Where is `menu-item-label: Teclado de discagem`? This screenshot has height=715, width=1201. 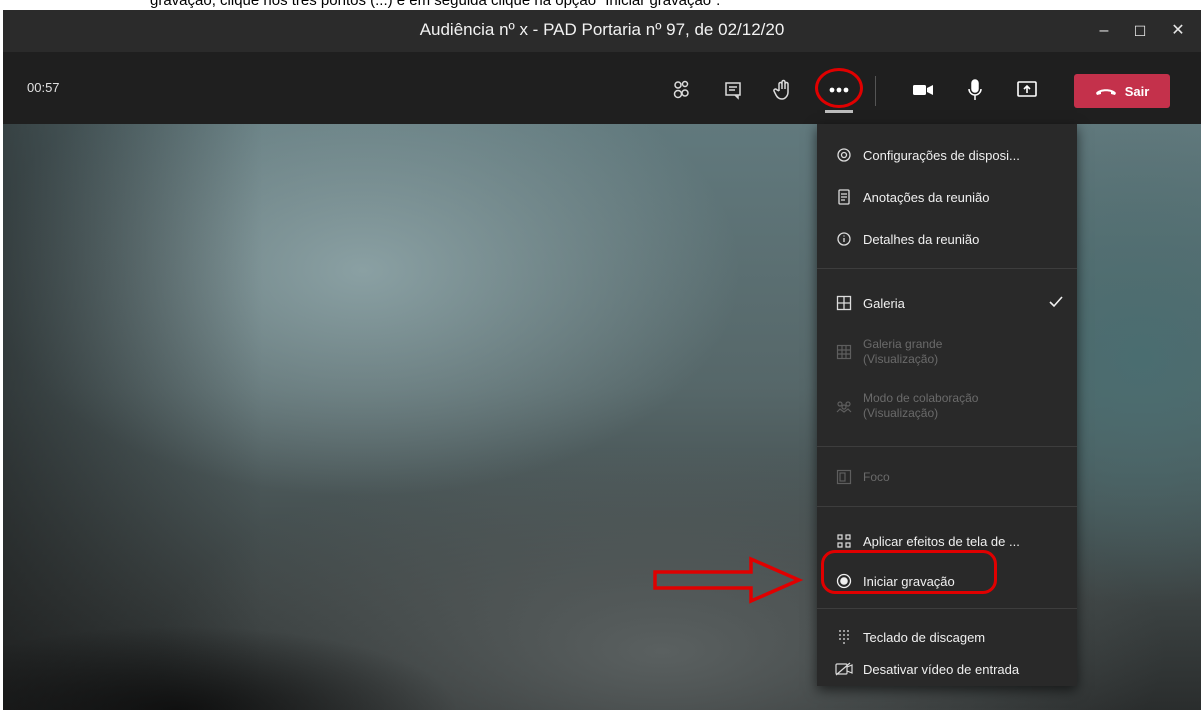
menu-item-label: Teclado de discagem is located at coordinates (924, 637).